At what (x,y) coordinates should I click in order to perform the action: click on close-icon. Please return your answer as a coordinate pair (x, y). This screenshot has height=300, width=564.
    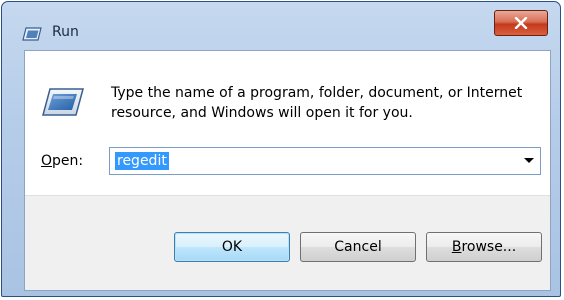
    Looking at the image, I should click on (521, 23).